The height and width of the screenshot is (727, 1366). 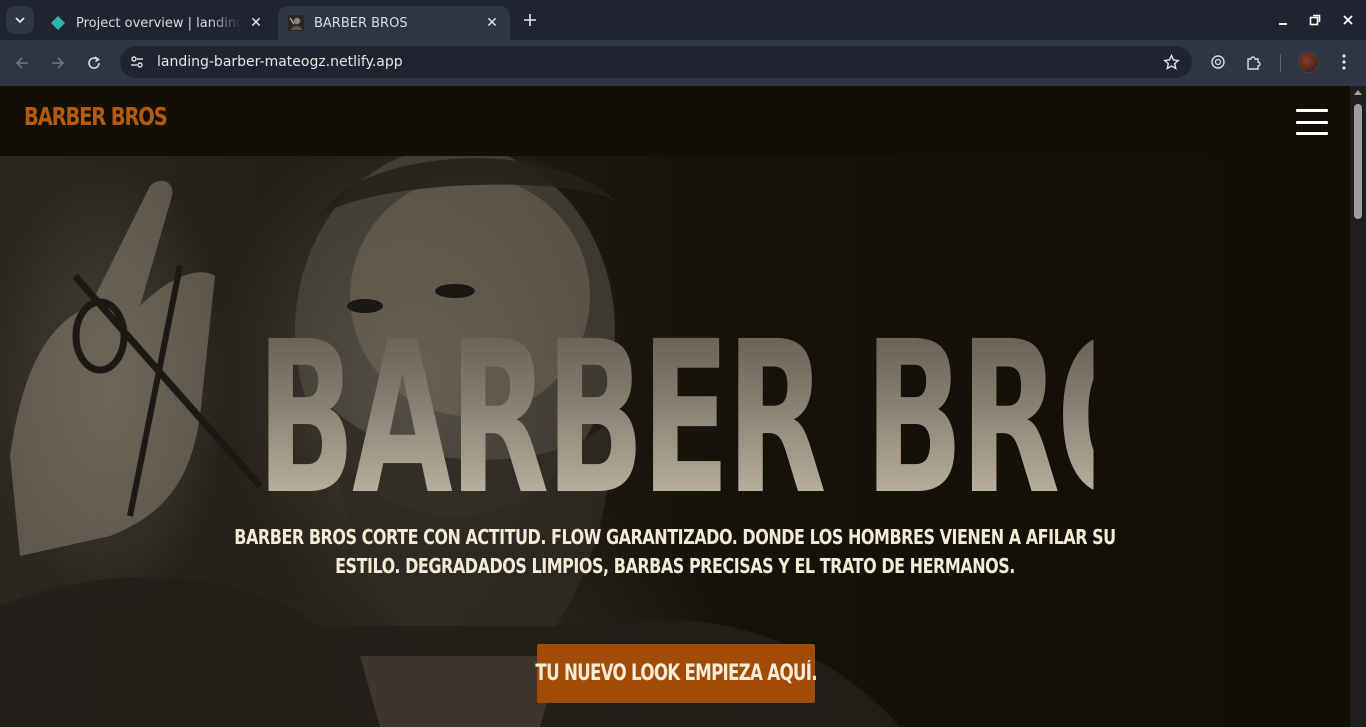 I want to click on tune-icon, so click(x=137, y=62).